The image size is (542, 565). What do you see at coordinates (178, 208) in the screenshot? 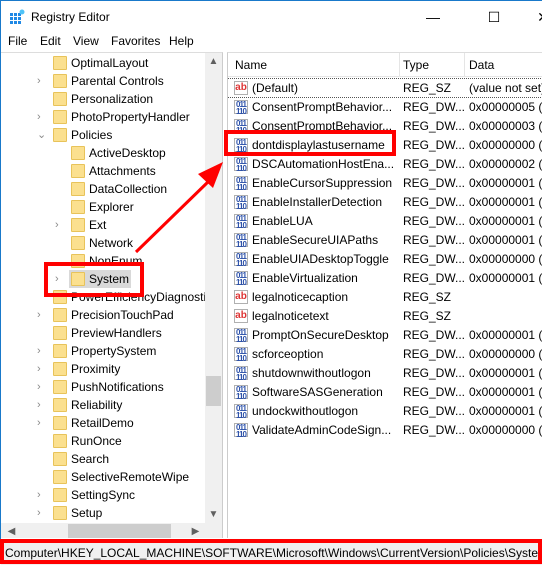
I see `annotation-arrow` at bounding box center [178, 208].